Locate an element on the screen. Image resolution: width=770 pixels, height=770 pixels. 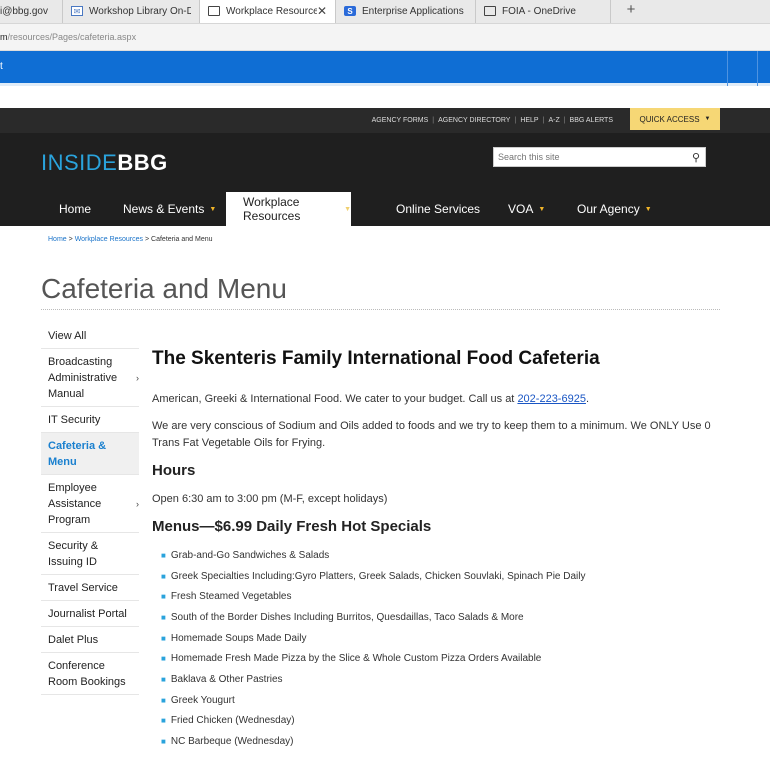
hours-heading: Hours is located at coordinates (174, 470).